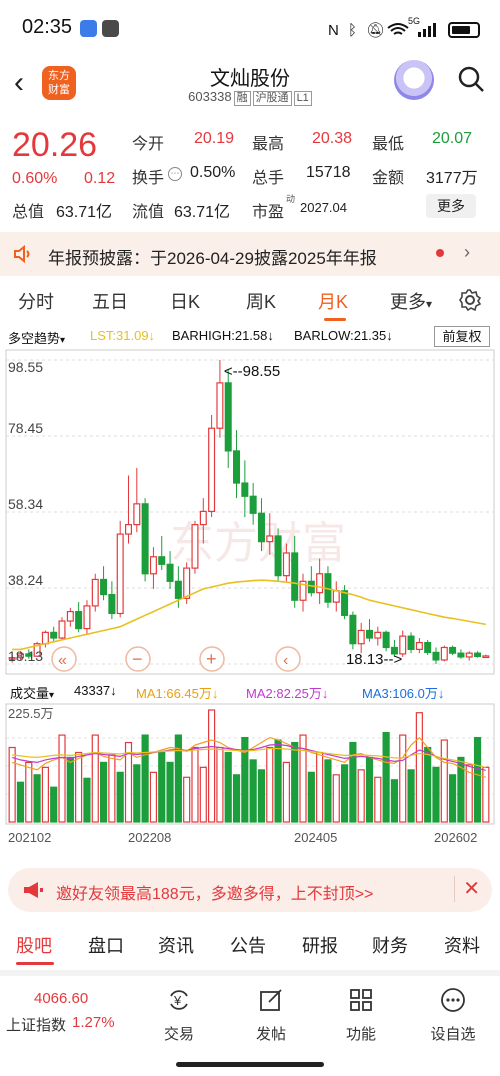  What do you see at coordinates (333, 301) in the screenshot?
I see `tab-monthly-k: 月K` at bounding box center [333, 301].